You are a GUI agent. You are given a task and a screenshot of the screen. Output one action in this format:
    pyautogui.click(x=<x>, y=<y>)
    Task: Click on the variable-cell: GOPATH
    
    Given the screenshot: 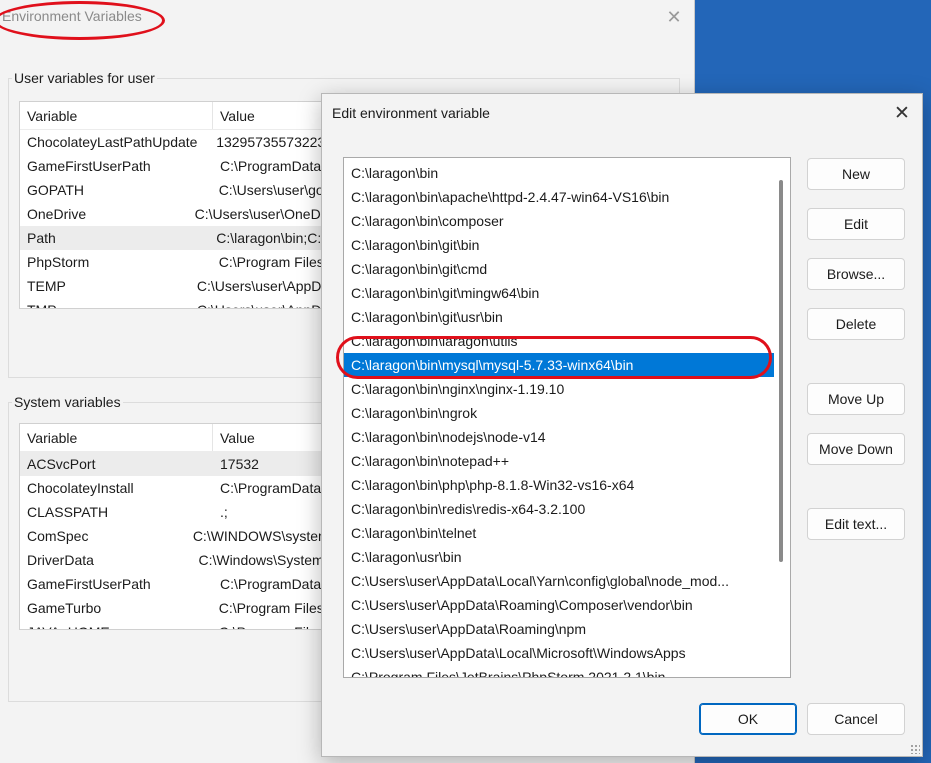 What is the action you would take?
    pyautogui.click(x=56, y=190)
    